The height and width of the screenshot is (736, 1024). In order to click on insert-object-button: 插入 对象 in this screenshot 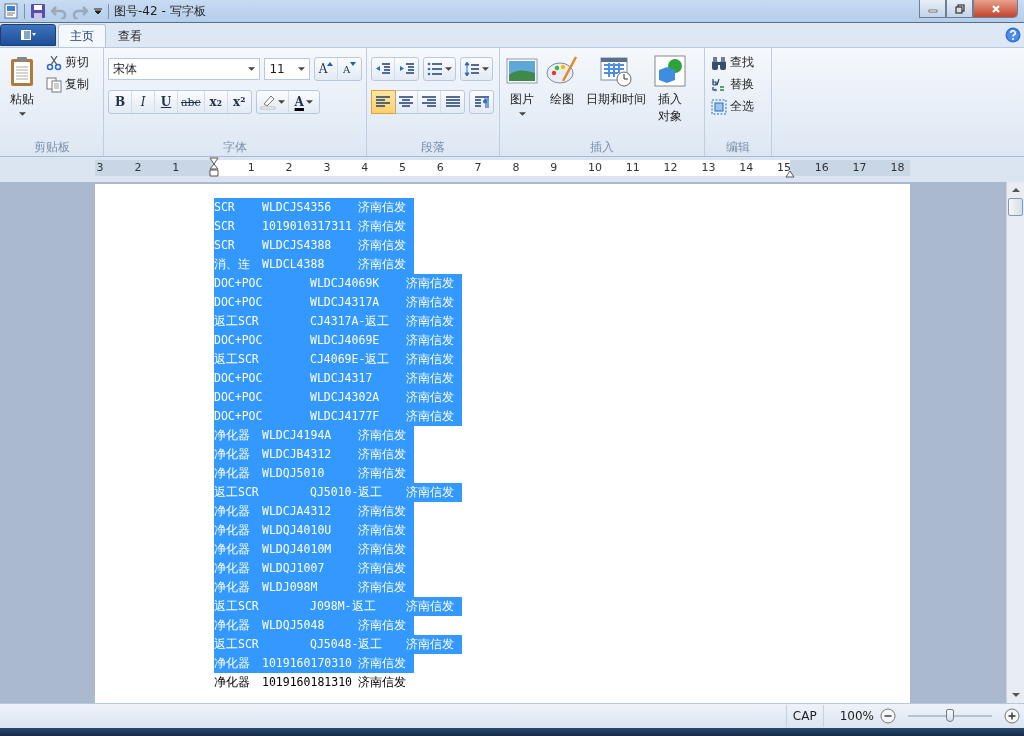, I will do `click(670, 94)`.